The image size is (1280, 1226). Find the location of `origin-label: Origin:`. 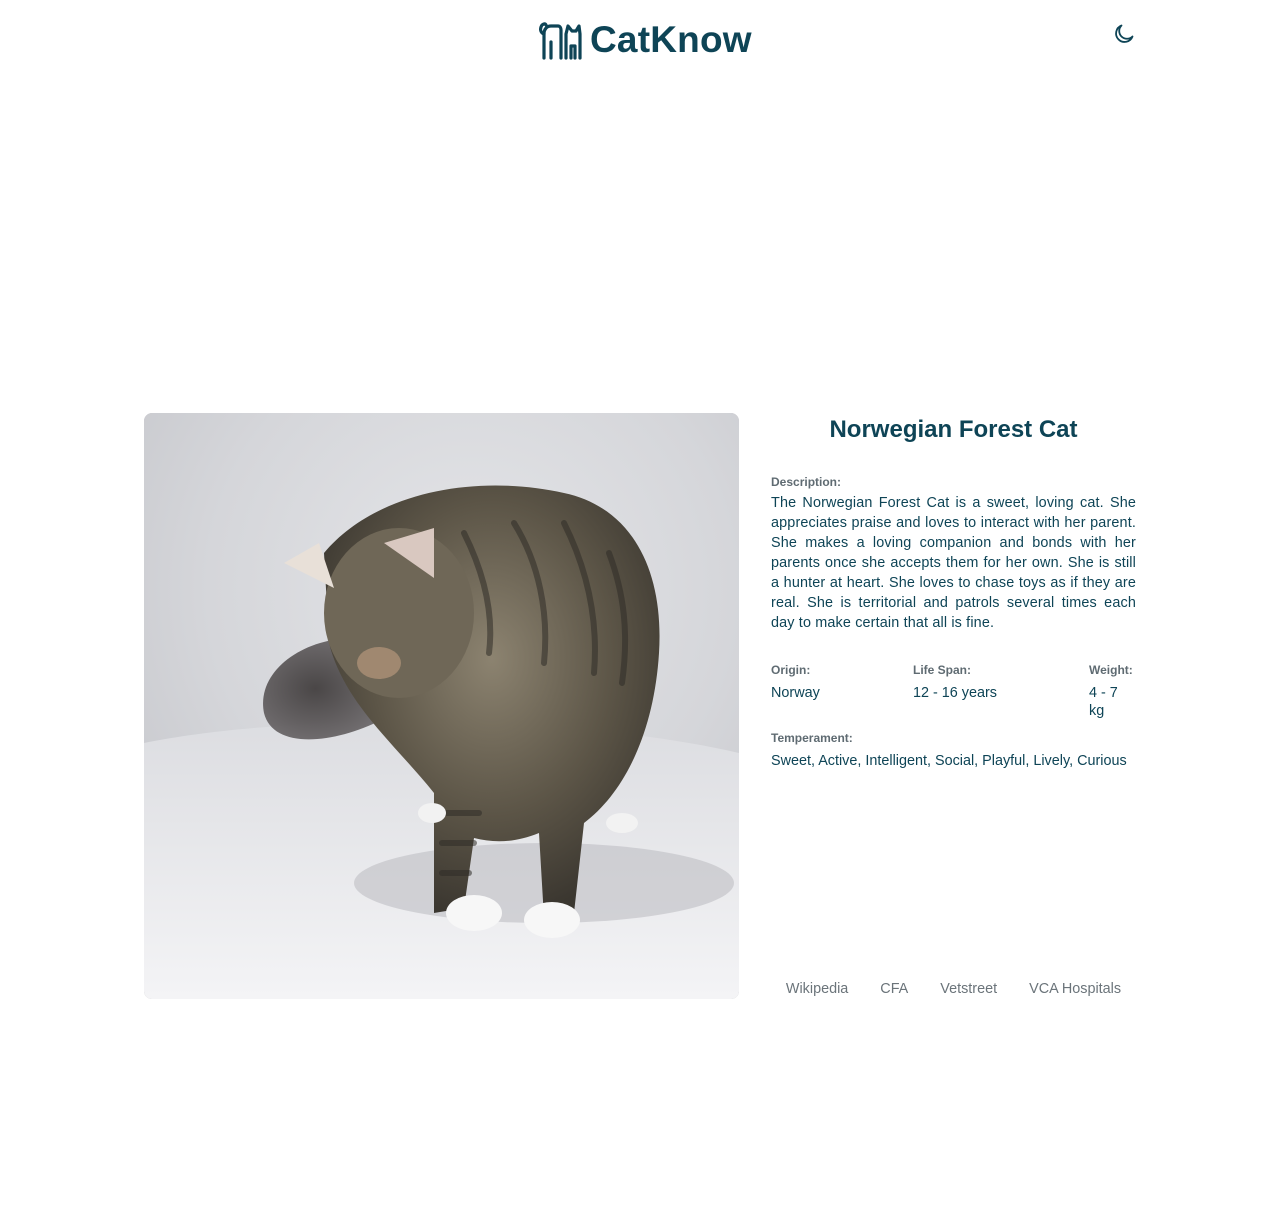

origin-label: Origin: is located at coordinates (791, 670).